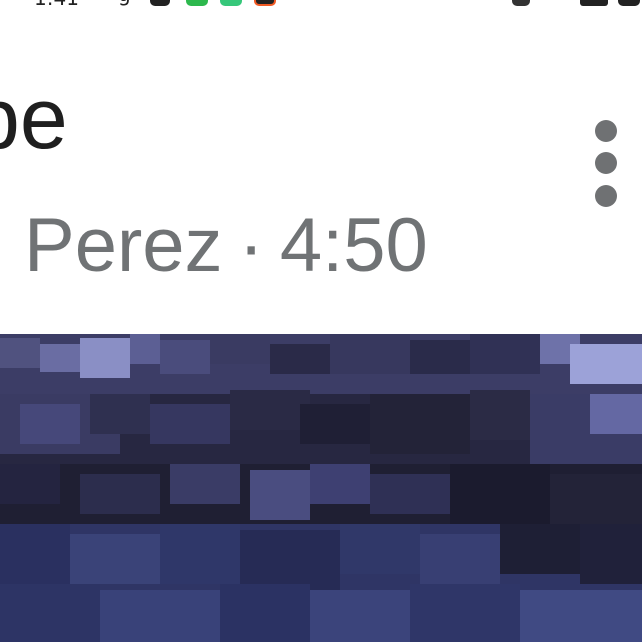 The image size is (642, 642). What do you see at coordinates (321, 5) in the screenshot?
I see `status-bar: 1:41 g` at bounding box center [321, 5].